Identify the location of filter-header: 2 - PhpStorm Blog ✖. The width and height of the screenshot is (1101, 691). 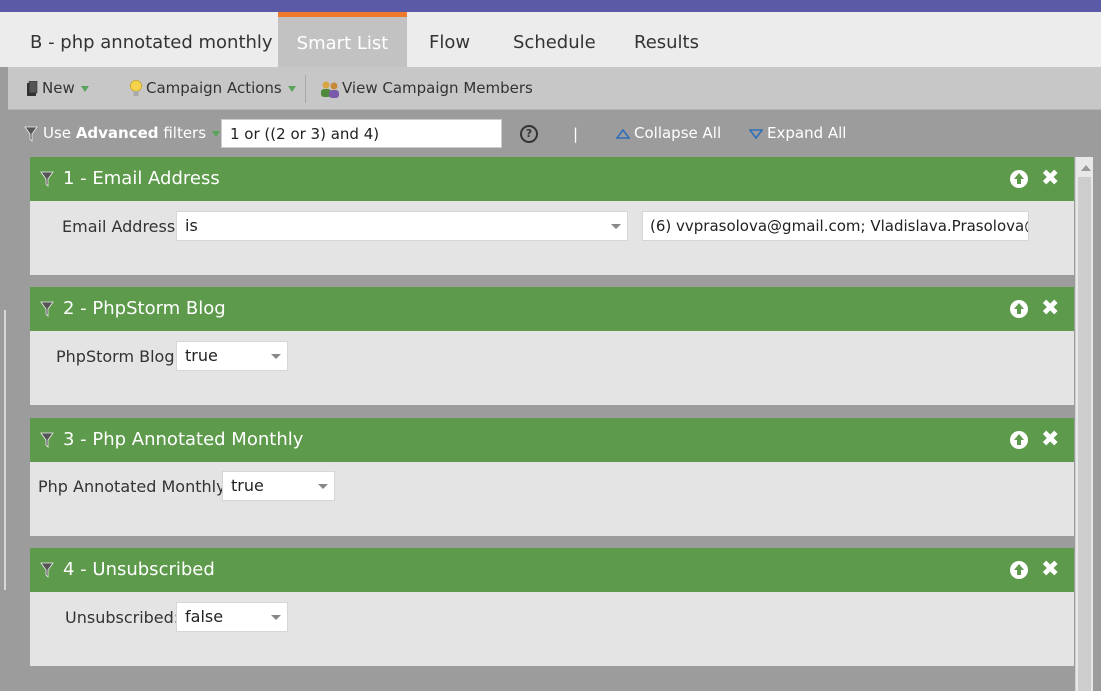
(552, 309).